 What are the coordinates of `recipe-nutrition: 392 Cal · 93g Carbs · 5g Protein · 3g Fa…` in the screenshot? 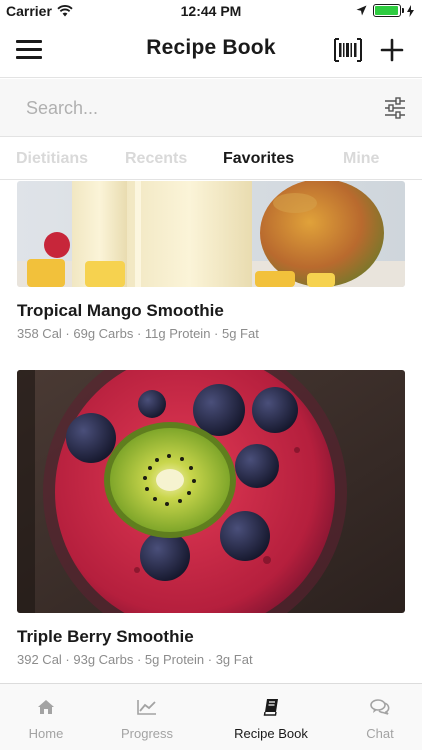 It's located at (135, 659).